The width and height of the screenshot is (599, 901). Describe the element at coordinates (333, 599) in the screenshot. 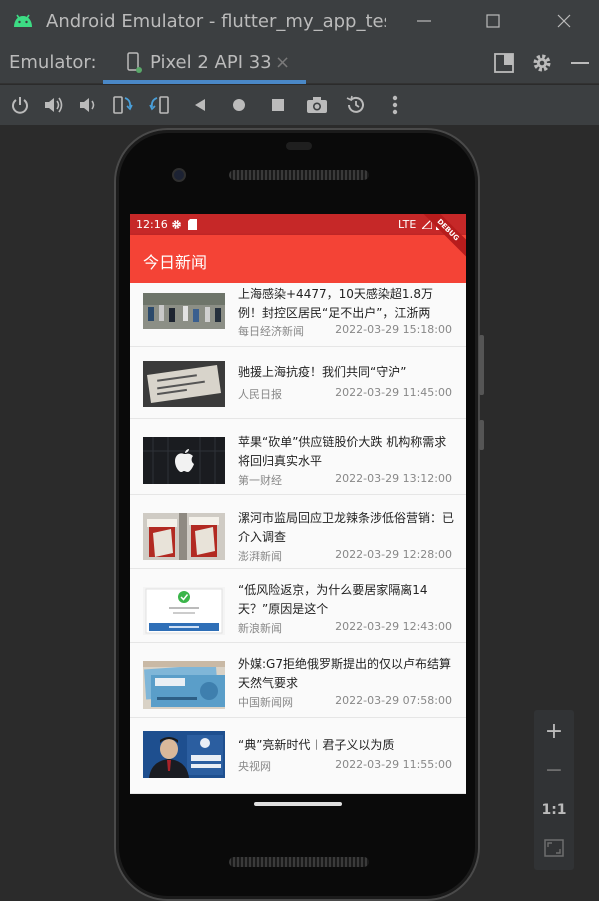

I see `news-title: “低风险返京，为什么要居家隔离14天？”原因是这个` at that location.